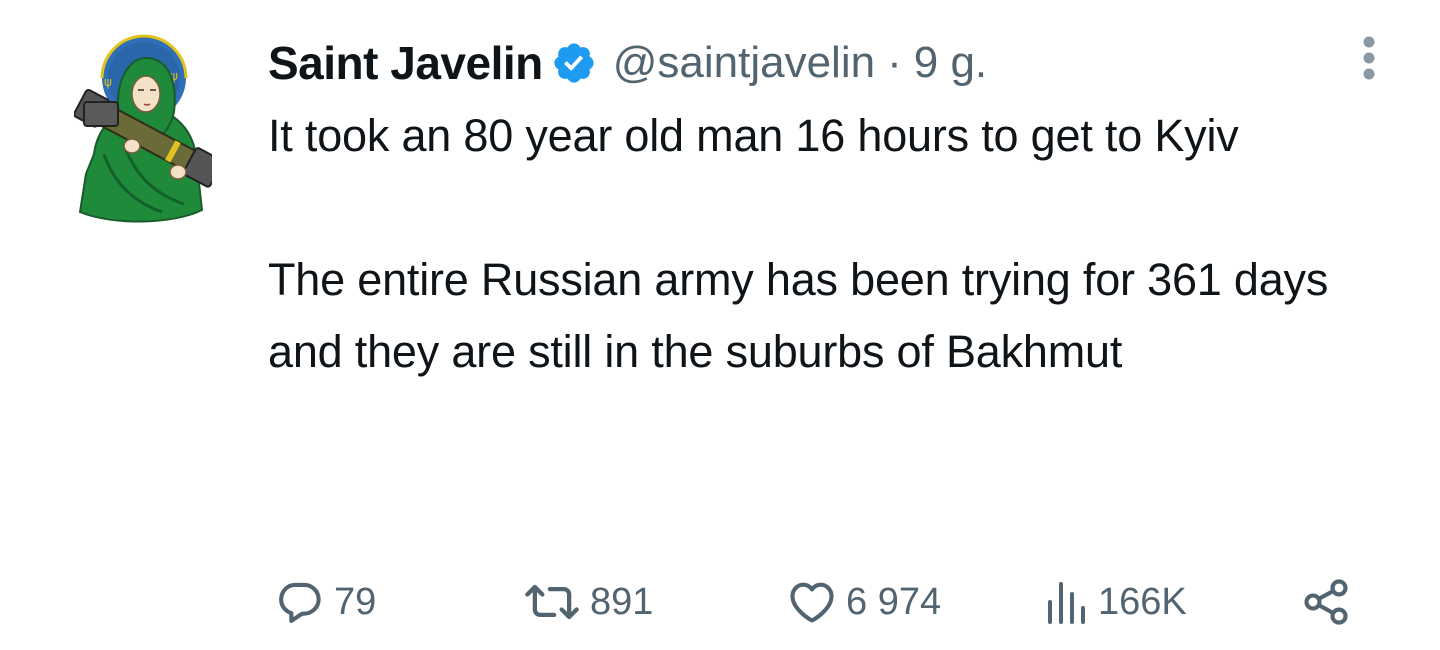 The height and width of the screenshot is (650, 1440). What do you see at coordinates (552, 602) in the screenshot?
I see `retweet-icon` at bounding box center [552, 602].